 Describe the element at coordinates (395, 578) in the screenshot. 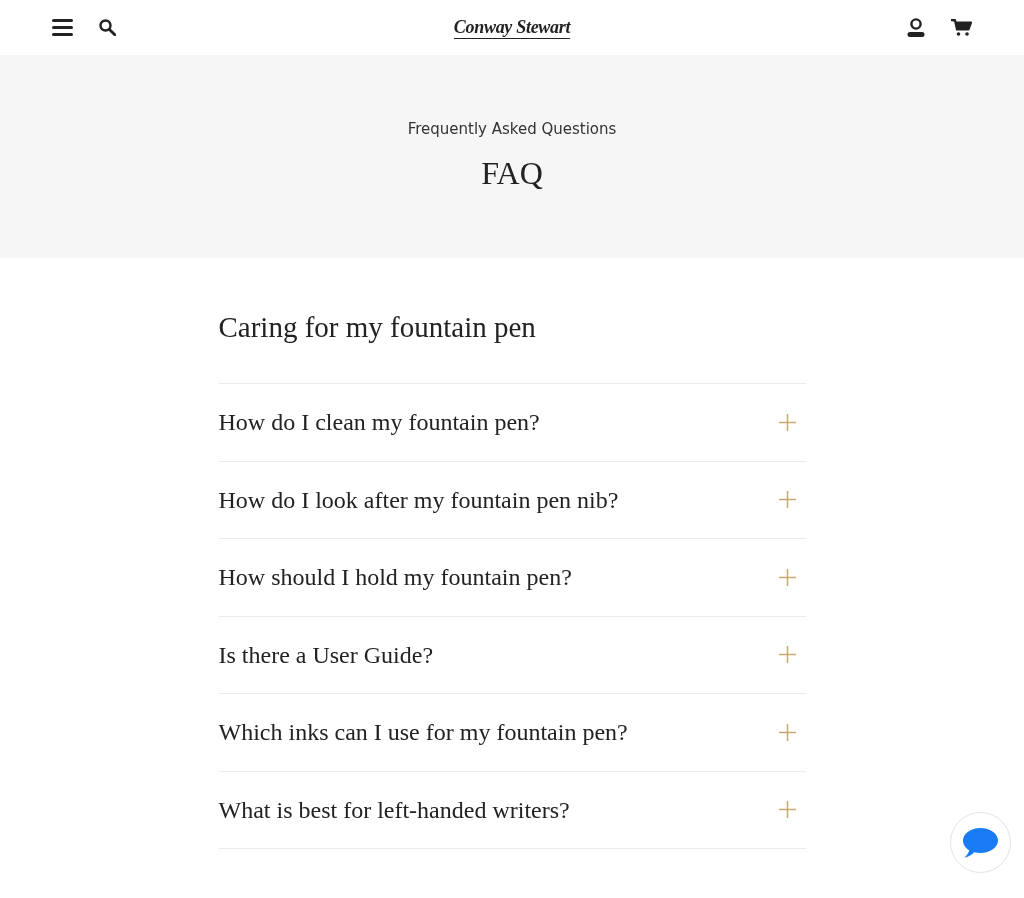

I see `faq-question: How should I hold my fountain pen?` at that location.